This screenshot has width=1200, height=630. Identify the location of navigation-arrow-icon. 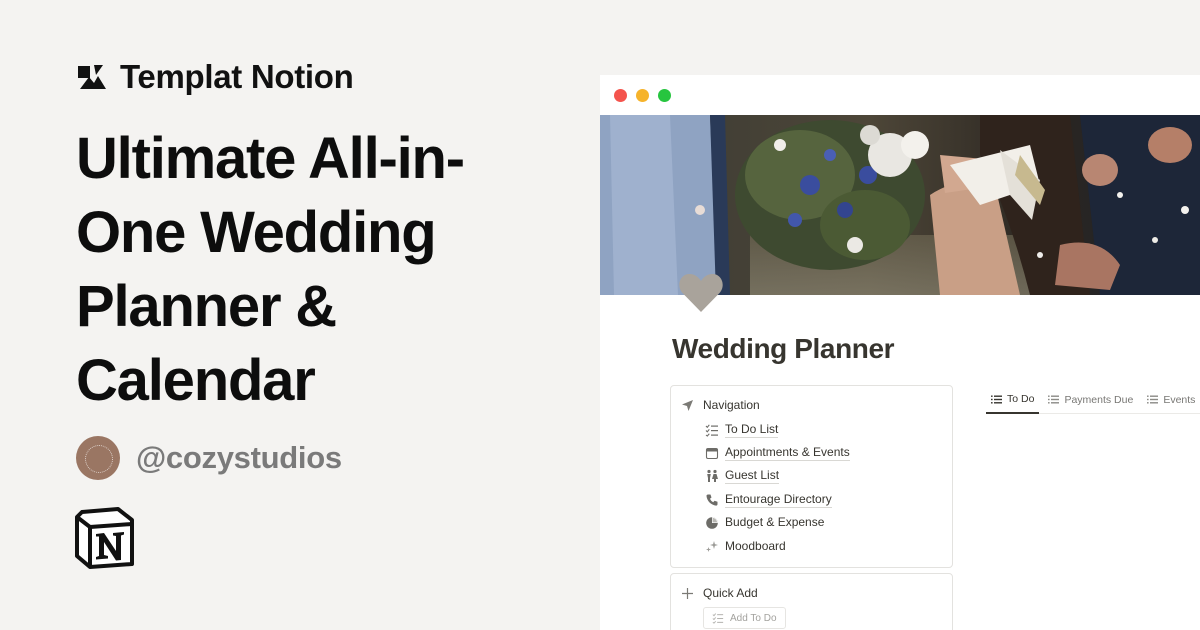
(687, 405).